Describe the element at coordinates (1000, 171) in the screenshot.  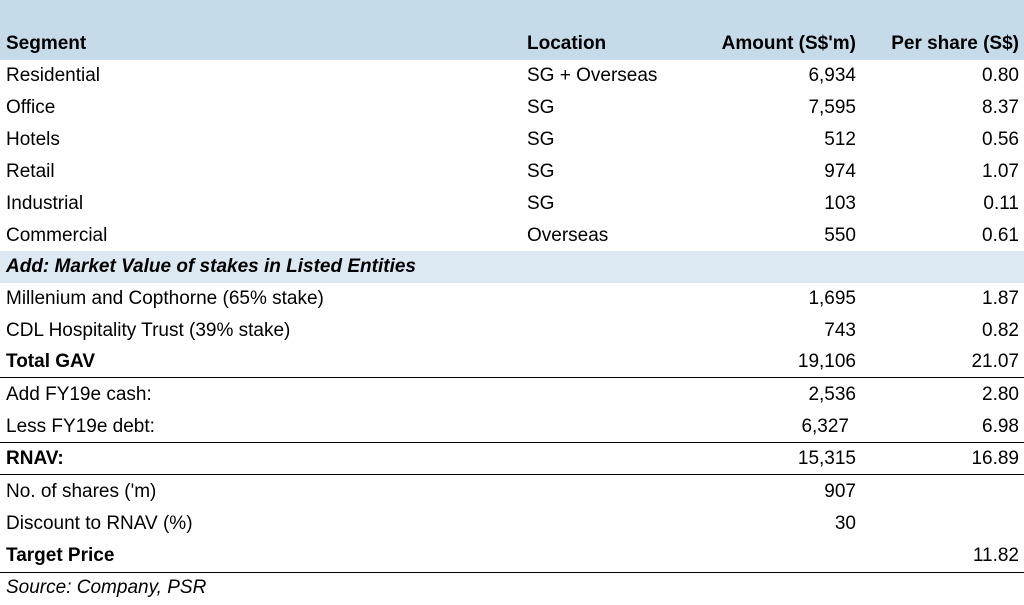
I see `segment-per-share: 1.07` at that location.